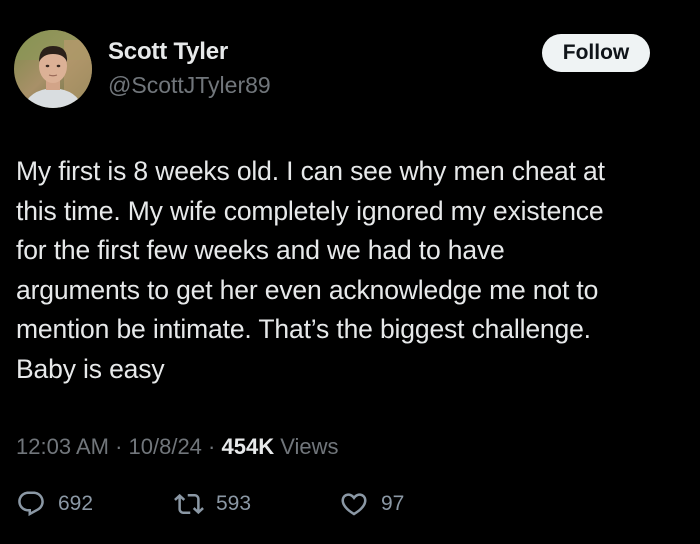 Image resolution: width=700 pixels, height=544 pixels. Describe the element at coordinates (306, 446) in the screenshot. I see `views-label: Views` at that location.